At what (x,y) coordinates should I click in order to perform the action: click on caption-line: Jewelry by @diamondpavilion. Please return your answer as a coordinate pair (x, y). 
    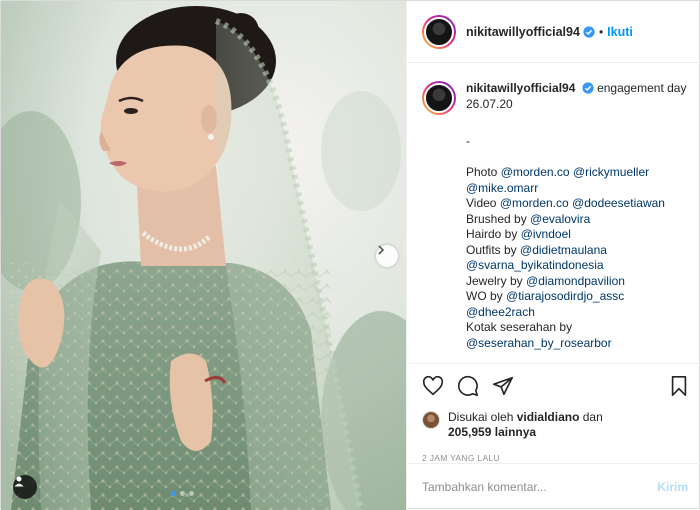
    Looking at the image, I should click on (577, 282).